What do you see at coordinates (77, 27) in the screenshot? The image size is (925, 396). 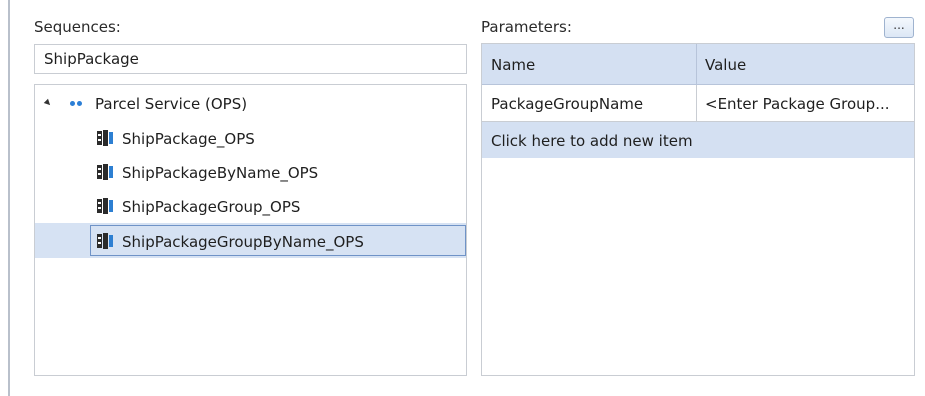 I see `sequences-label: Sequences:` at bounding box center [77, 27].